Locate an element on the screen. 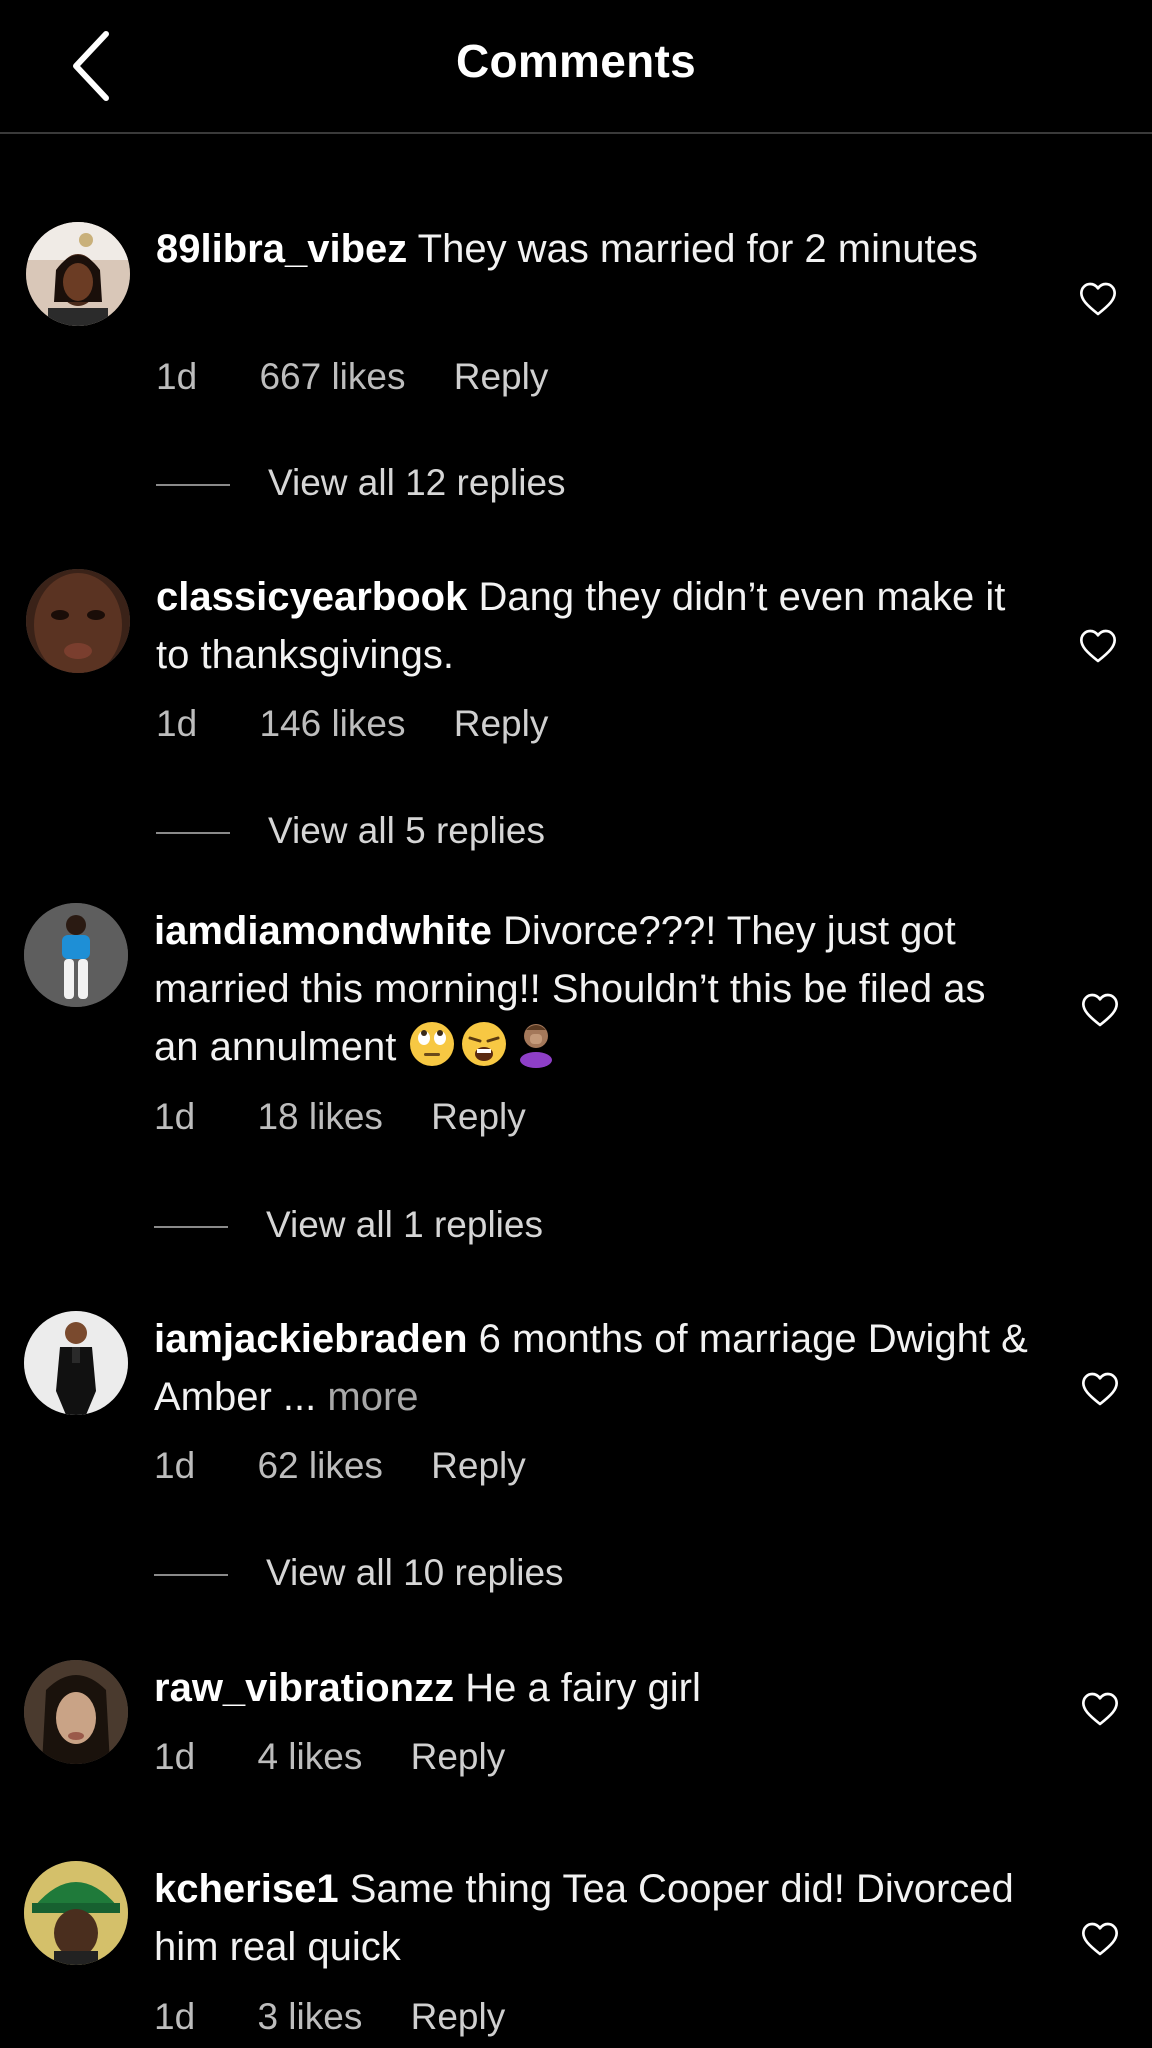 This screenshot has width=1152, height=2048. view-replies-button: View all 12 replies is located at coordinates (361, 487).